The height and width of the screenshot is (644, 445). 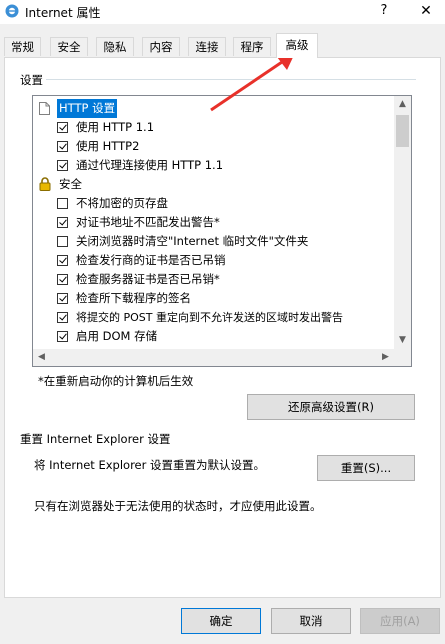 I want to click on close-button: ✕, so click(x=426, y=11).